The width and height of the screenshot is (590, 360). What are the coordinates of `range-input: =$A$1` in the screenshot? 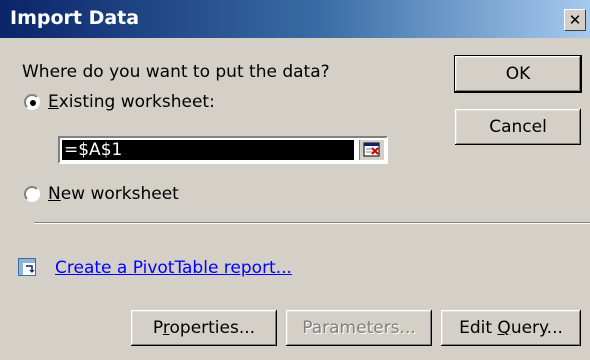 It's located at (223, 150).